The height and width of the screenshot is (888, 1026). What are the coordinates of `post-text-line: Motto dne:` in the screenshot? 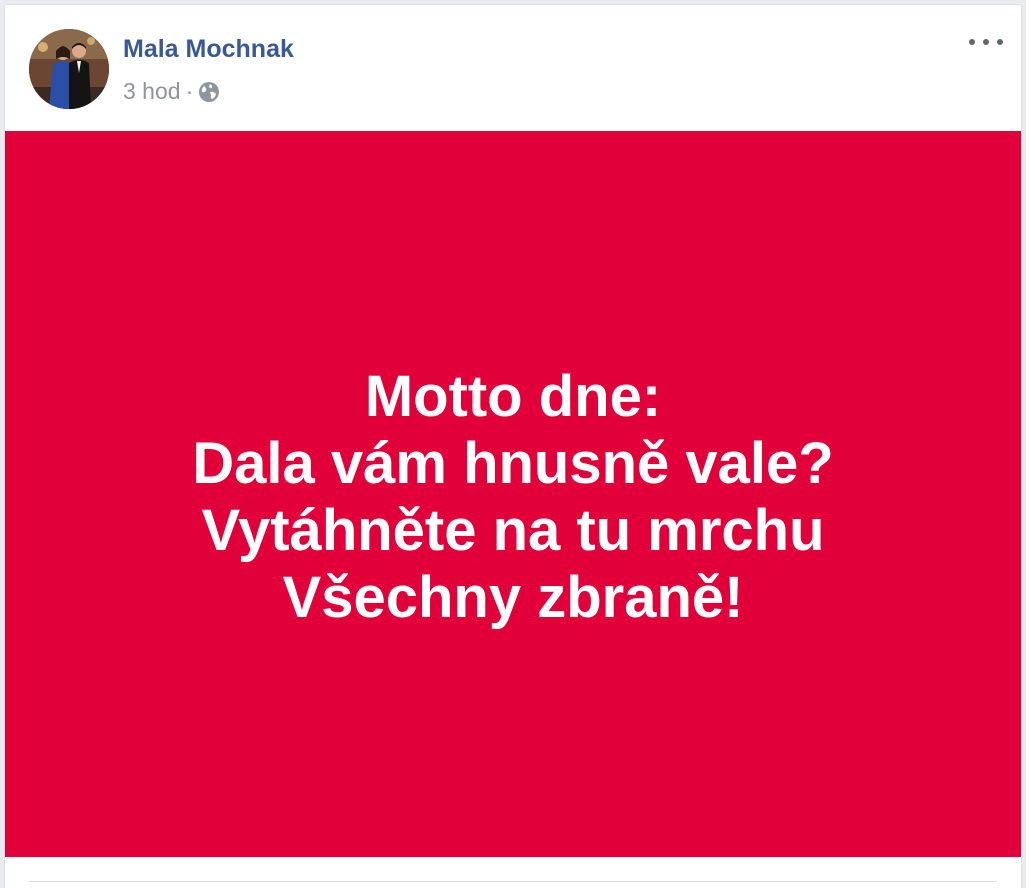 It's located at (513, 396).